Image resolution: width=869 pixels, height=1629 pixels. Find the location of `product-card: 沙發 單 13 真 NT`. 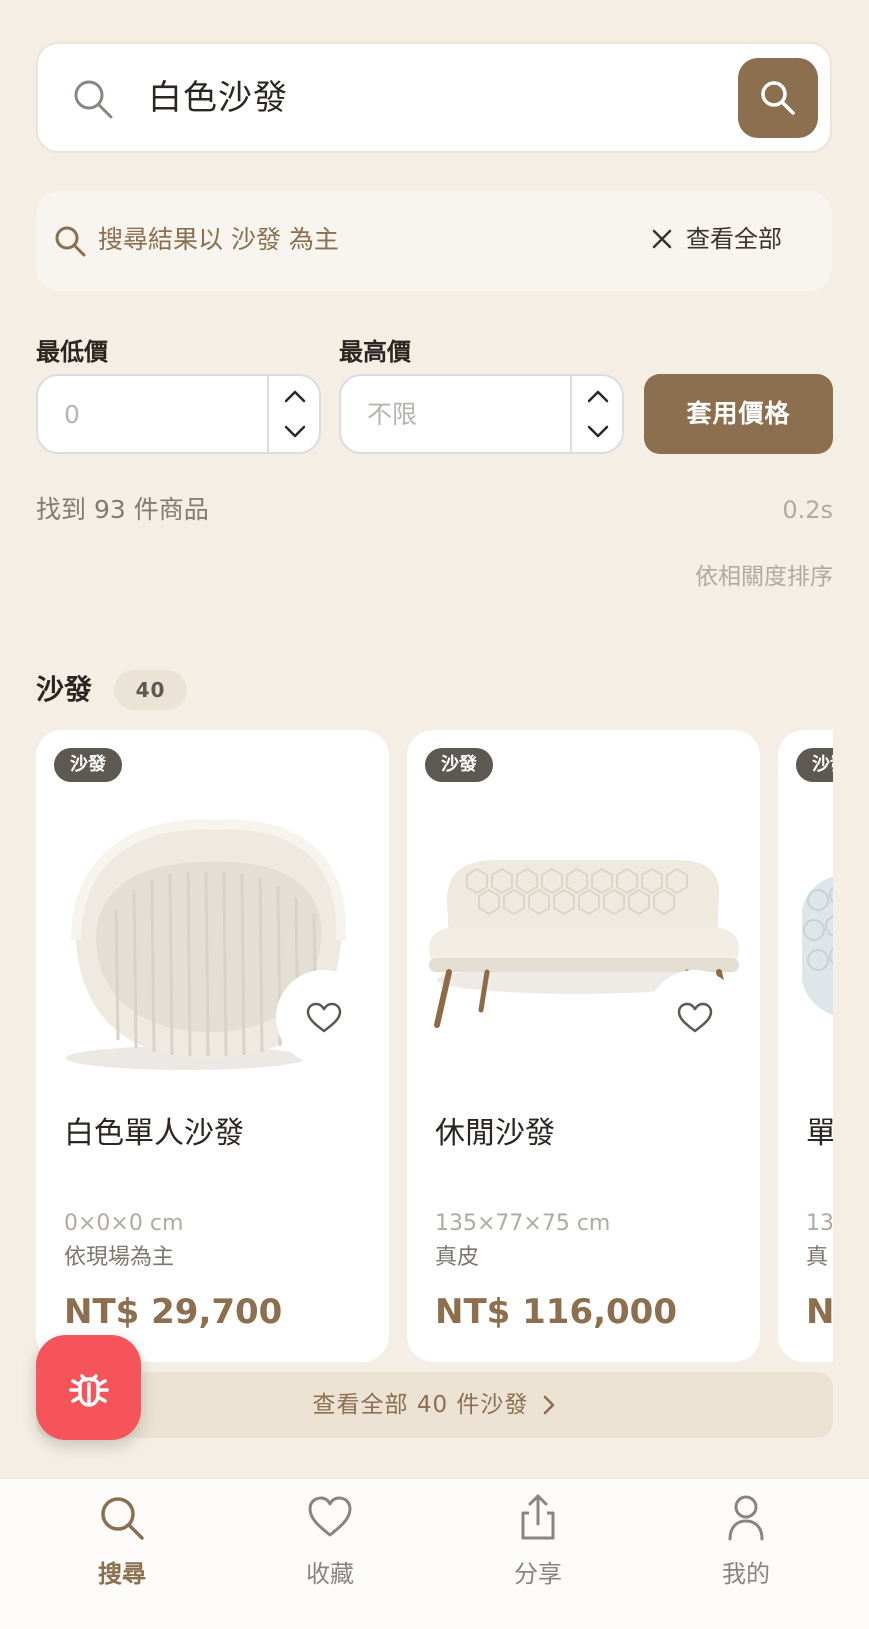

product-card: 沙發 單 13 真 NT is located at coordinates (805, 1046).